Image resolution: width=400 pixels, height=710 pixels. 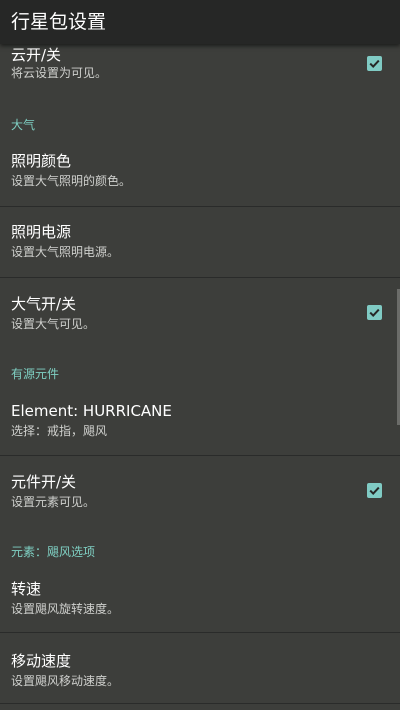 What do you see at coordinates (200, 422) in the screenshot?
I see `element-hurricane-row: Element: HURRICANE 选择：戒指，飓风` at bounding box center [200, 422].